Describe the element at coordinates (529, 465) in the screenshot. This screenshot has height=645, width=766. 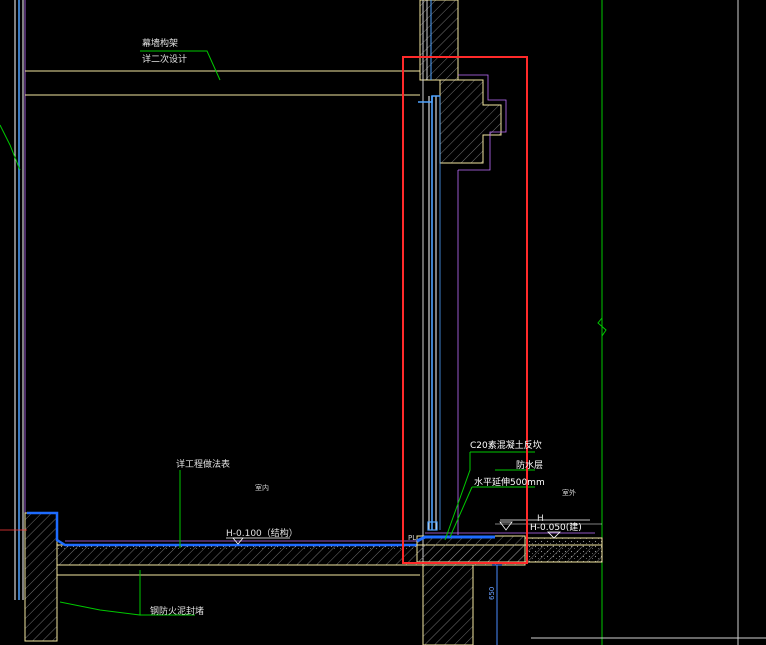
I see `annotation-waterproof-layer: 防水层` at that location.